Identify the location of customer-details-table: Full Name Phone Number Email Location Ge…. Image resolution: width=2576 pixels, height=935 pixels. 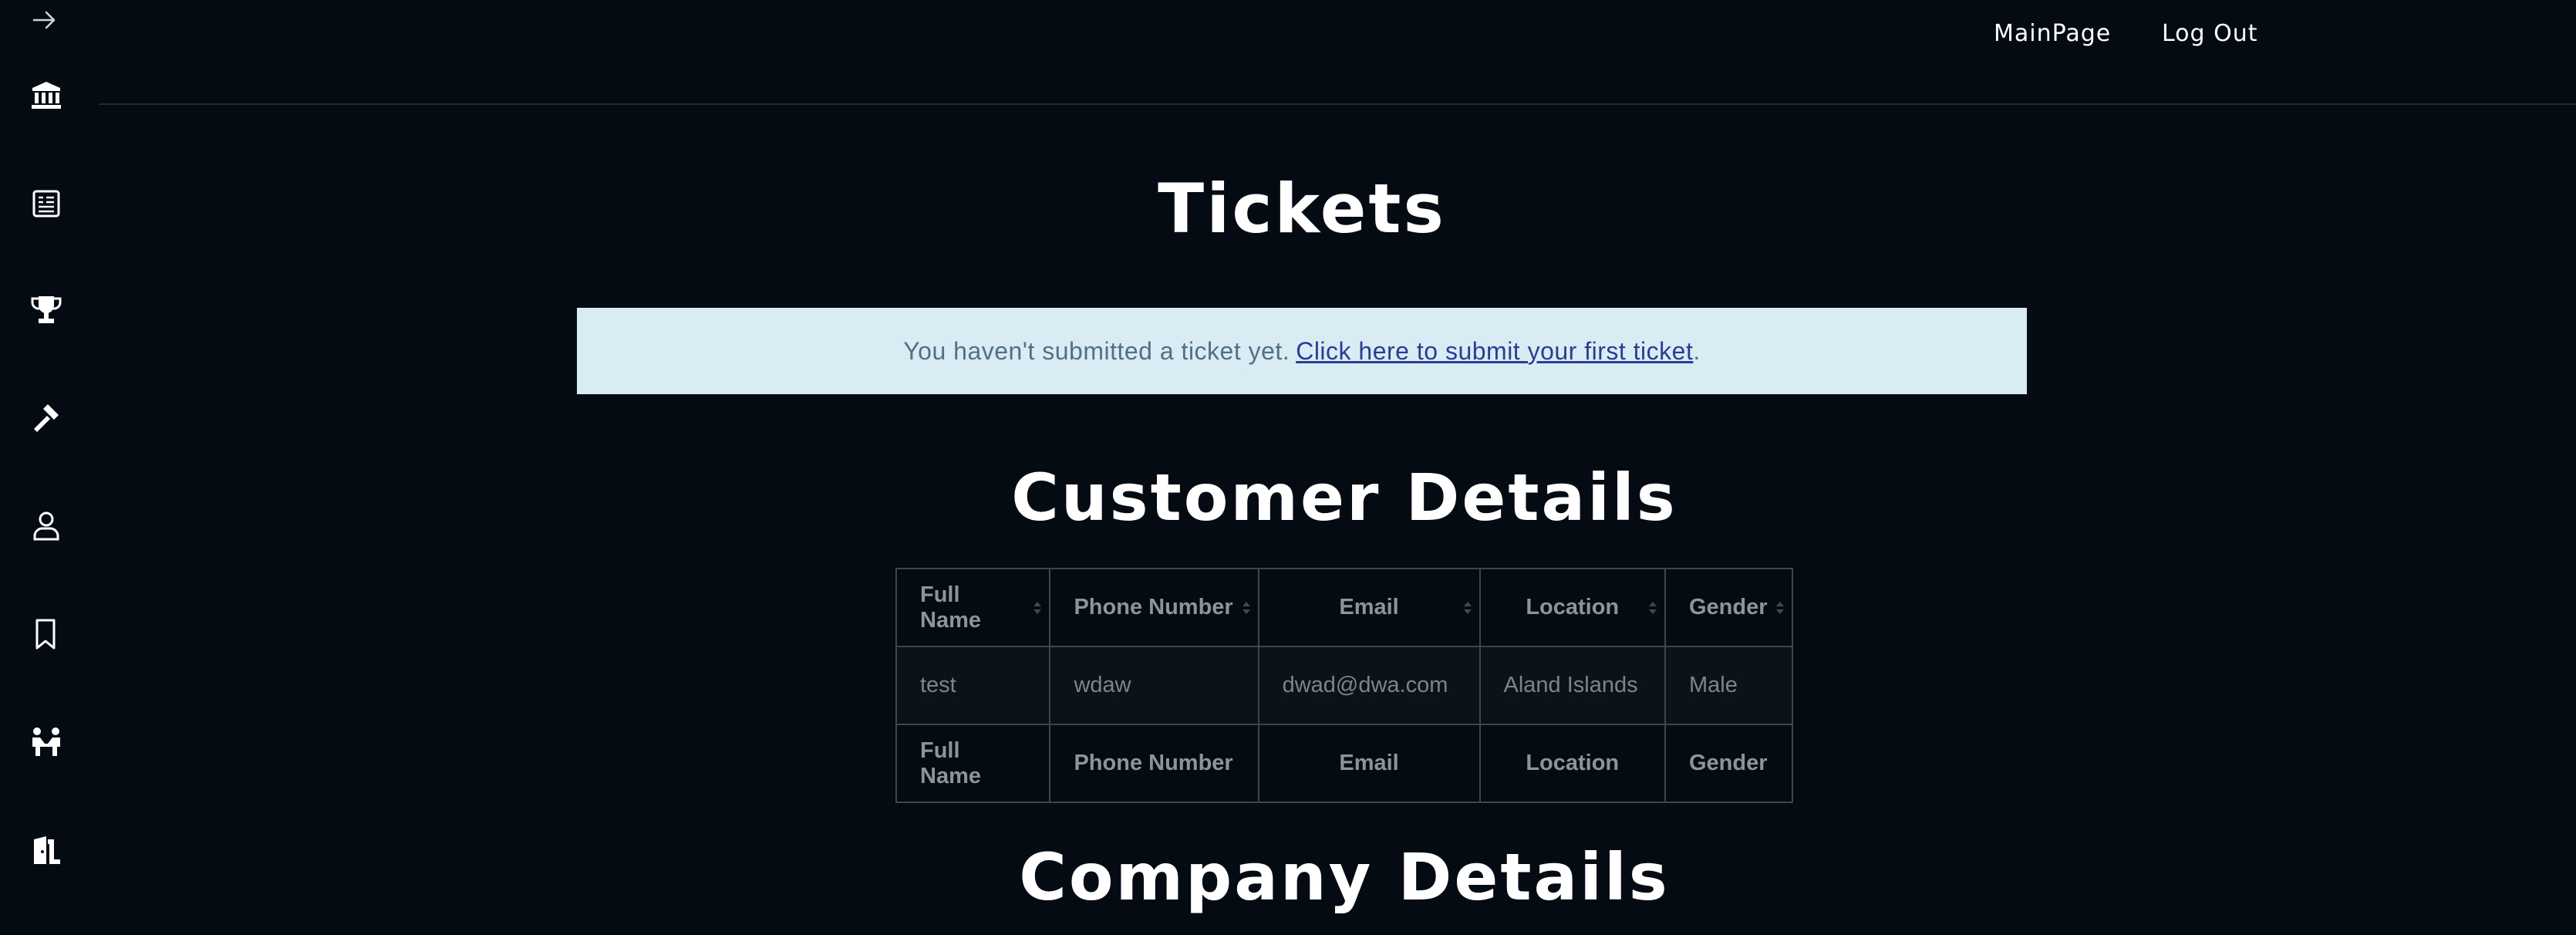
(1344, 685).